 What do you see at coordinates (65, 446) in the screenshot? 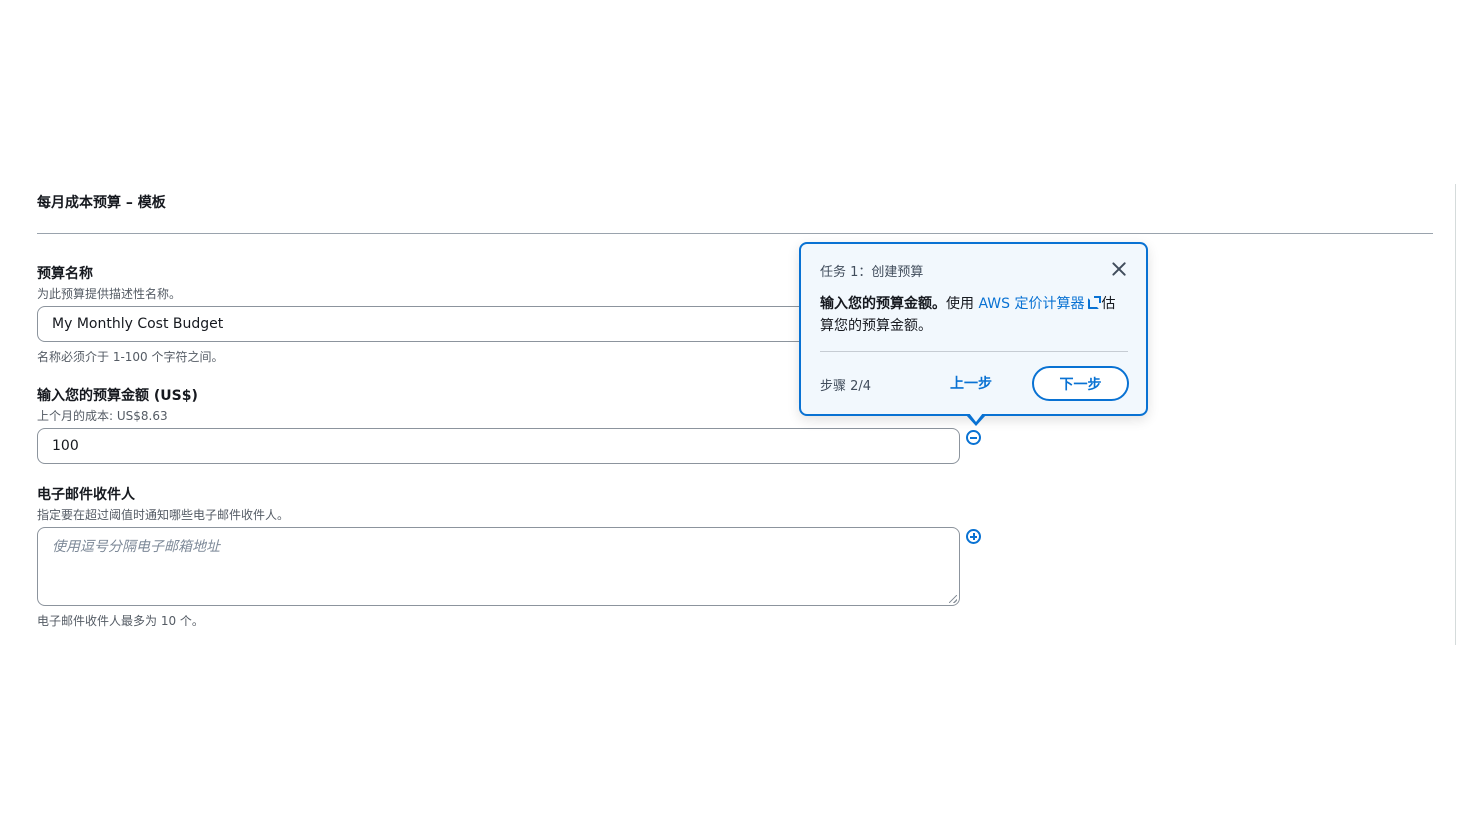
I see `budget-amount-value: 100` at bounding box center [65, 446].